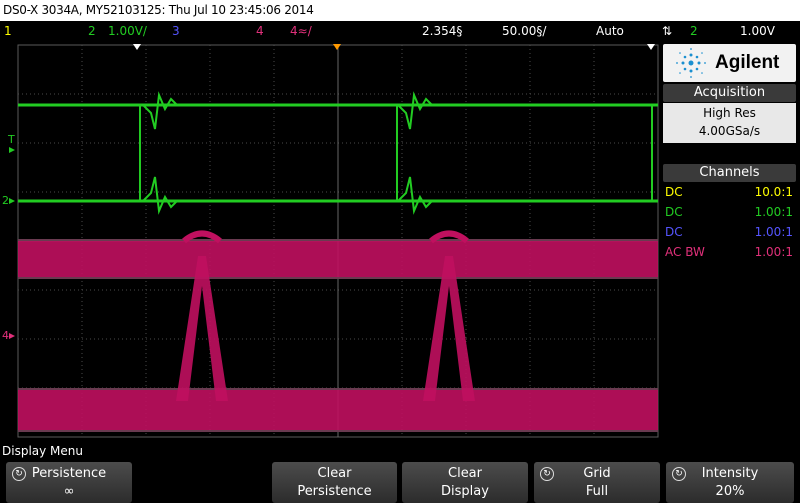 This screenshot has height=503, width=800. Describe the element at coordinates (730, 482) in the screenshot. I see `intensity-softkey: ↻ Intensity 20%` at that location.